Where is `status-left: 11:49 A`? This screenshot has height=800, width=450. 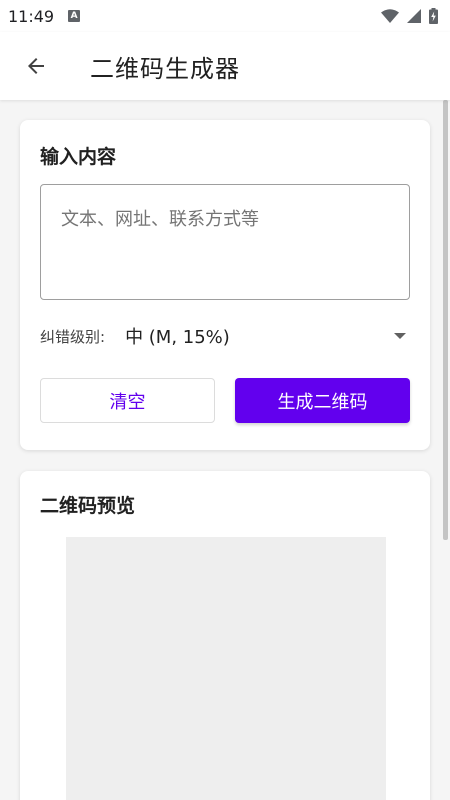
status-left: 11:49 A is located at coordinates (44, 16).